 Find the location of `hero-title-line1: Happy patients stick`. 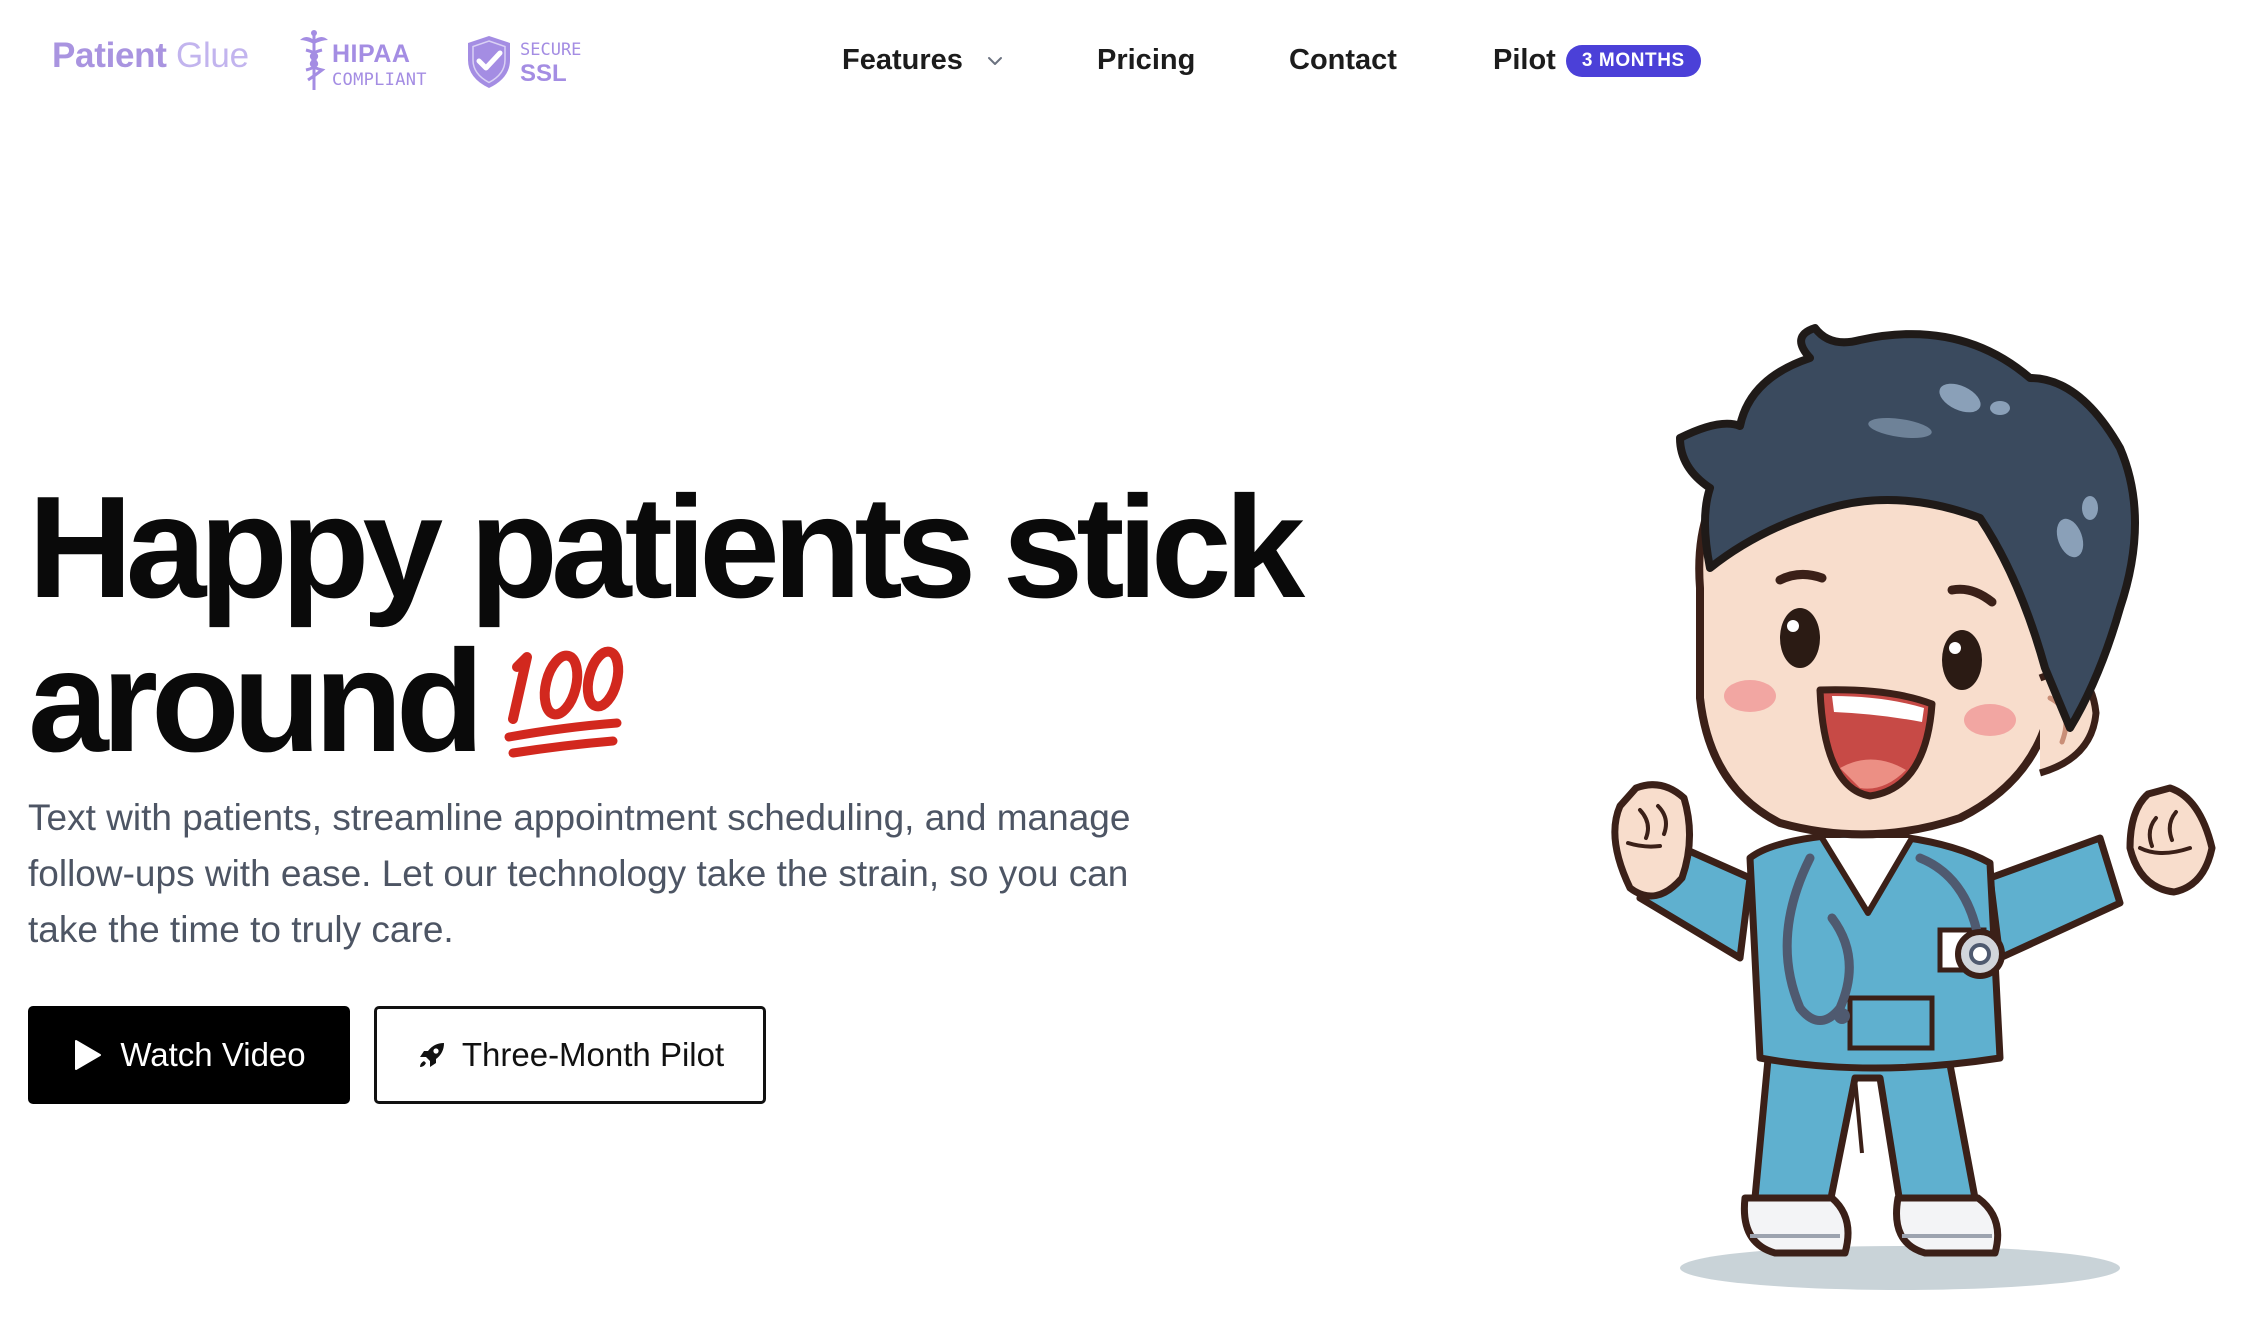

hero-title-line1: Happy patients stick is located at coordinates (666, 547).